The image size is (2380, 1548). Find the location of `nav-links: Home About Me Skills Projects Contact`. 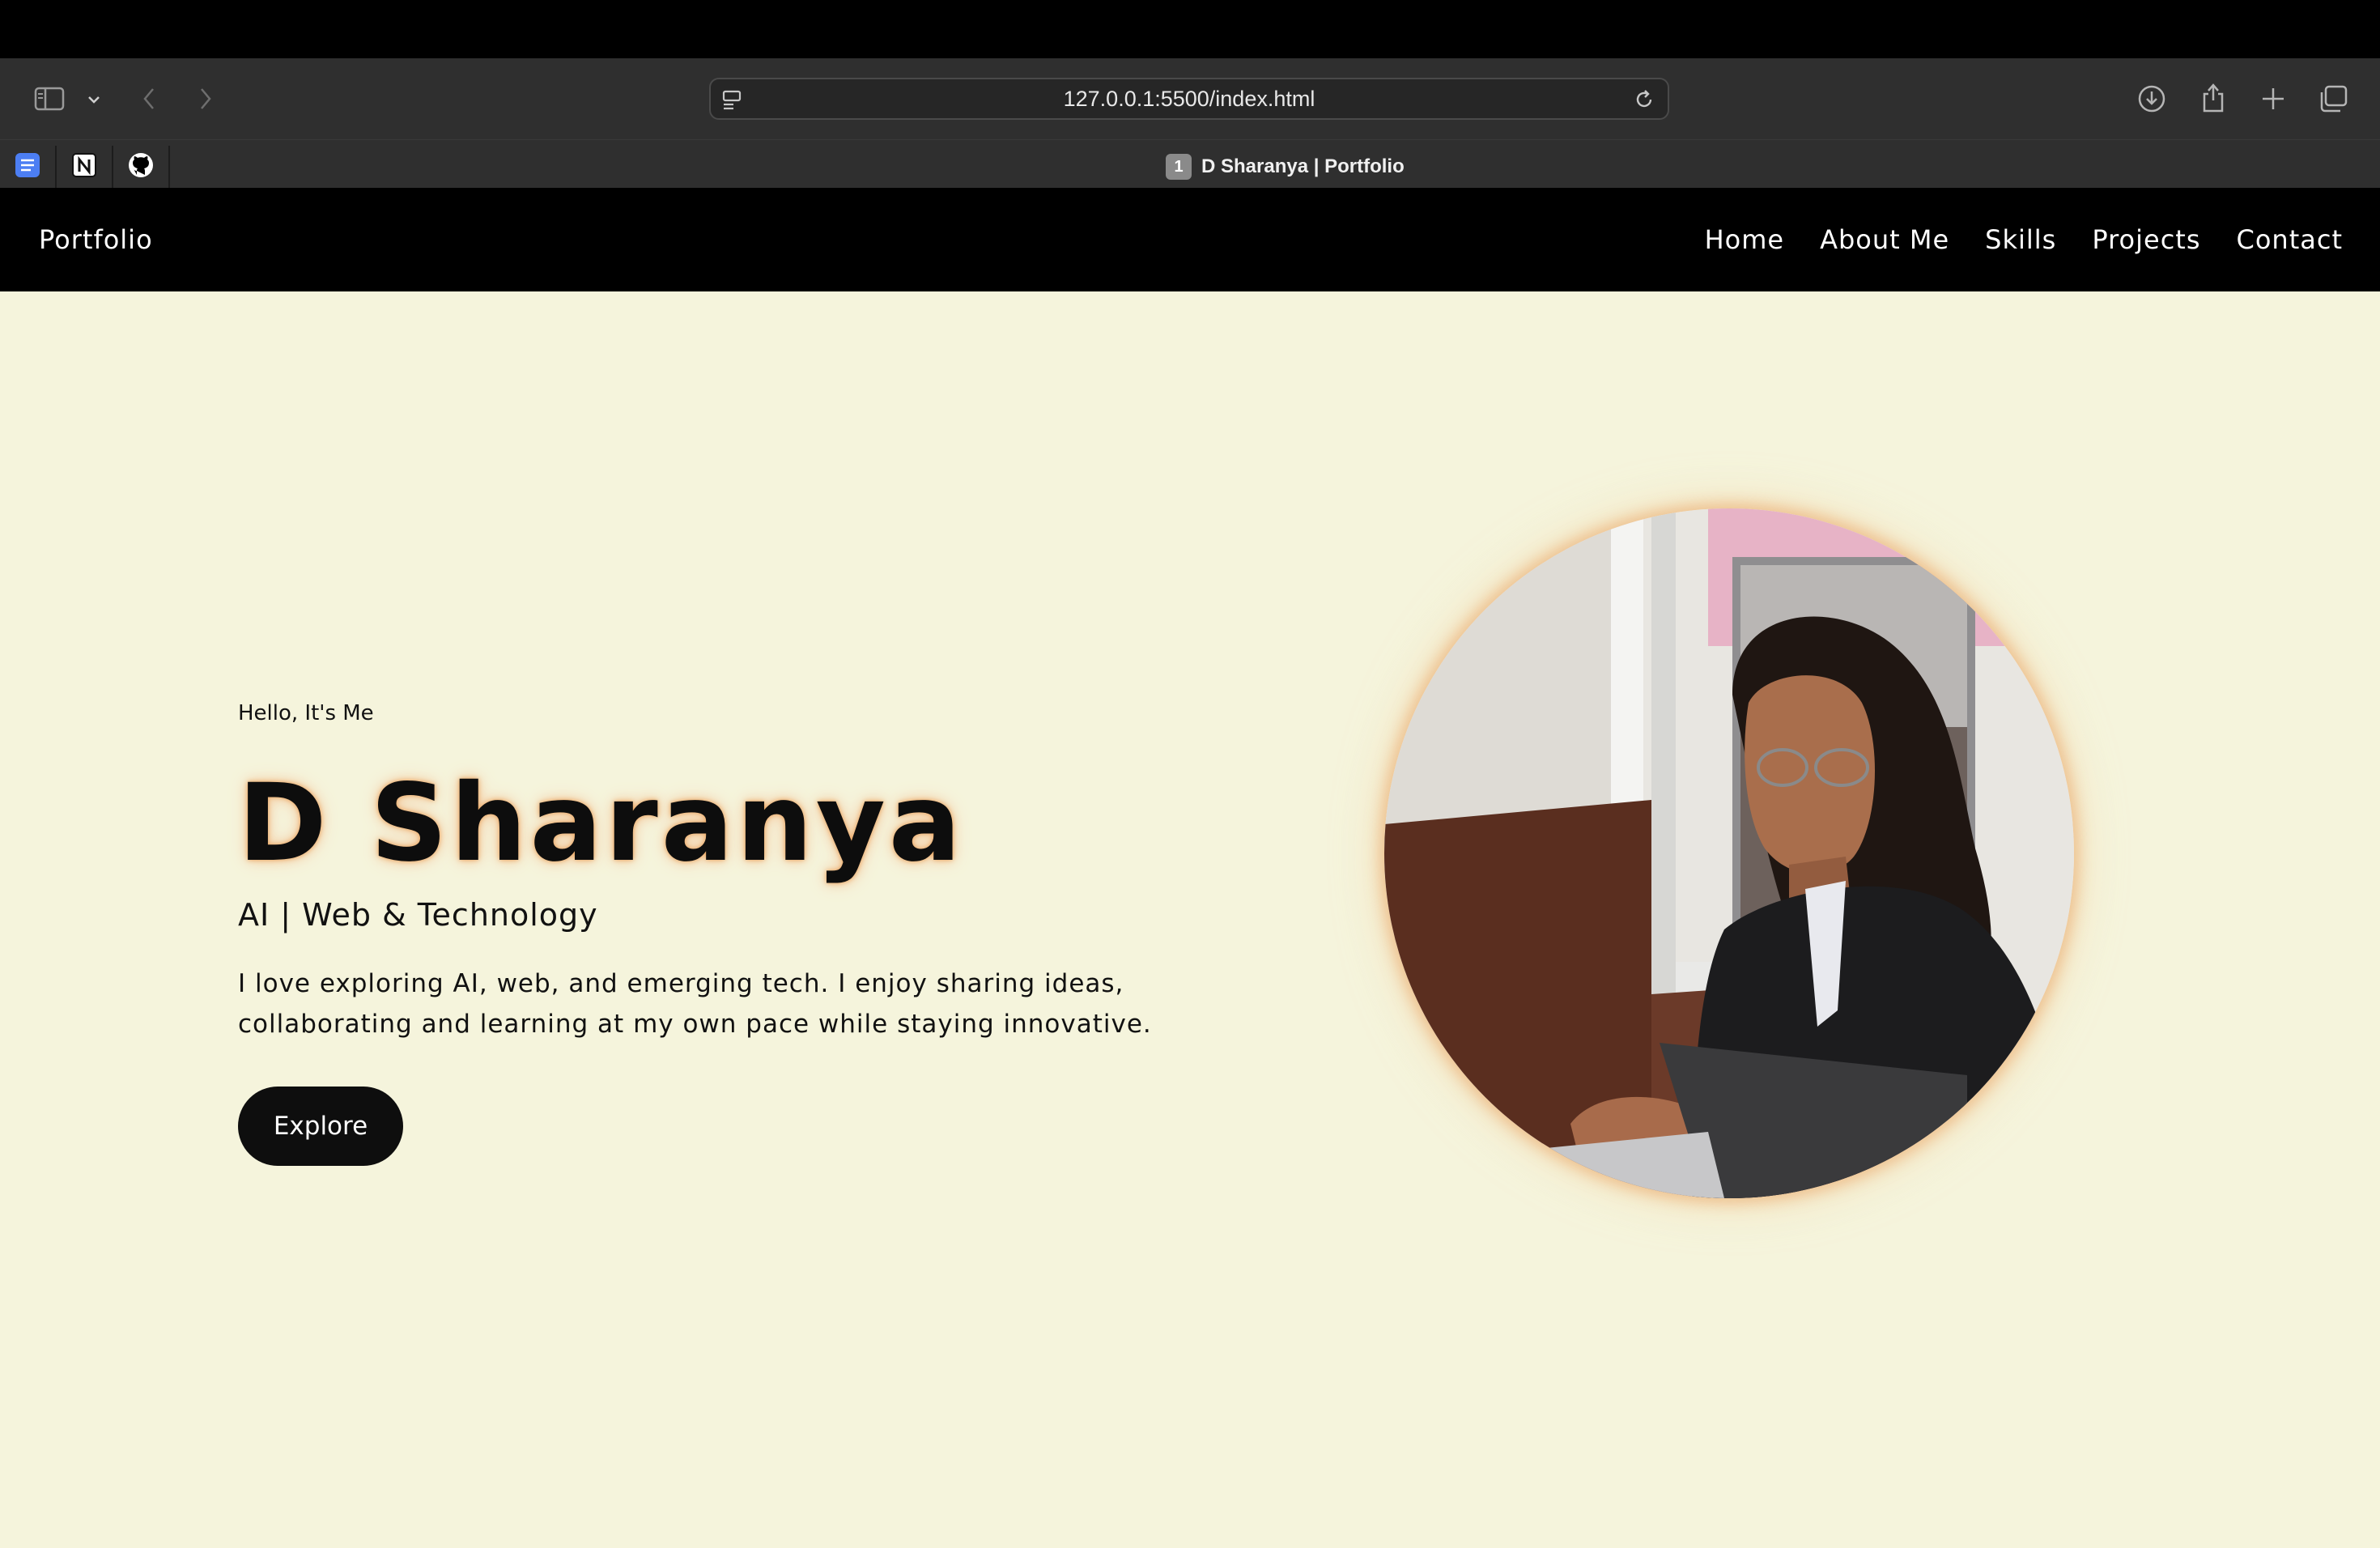

nav-links: Home About Me Skills Projects Contact is located at coordinates (2024, 239).